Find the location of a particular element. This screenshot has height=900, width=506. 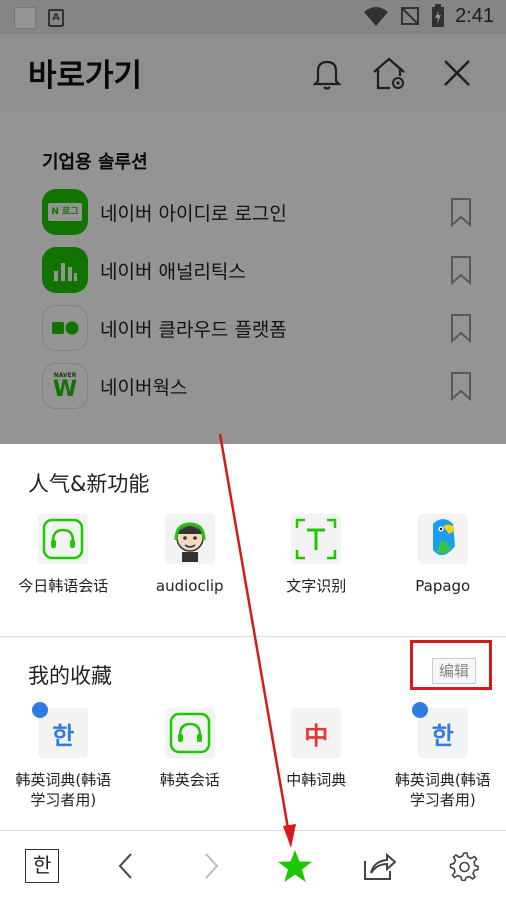

section-title-popular: 人气&新功能 is located at coordinates (89, 484).